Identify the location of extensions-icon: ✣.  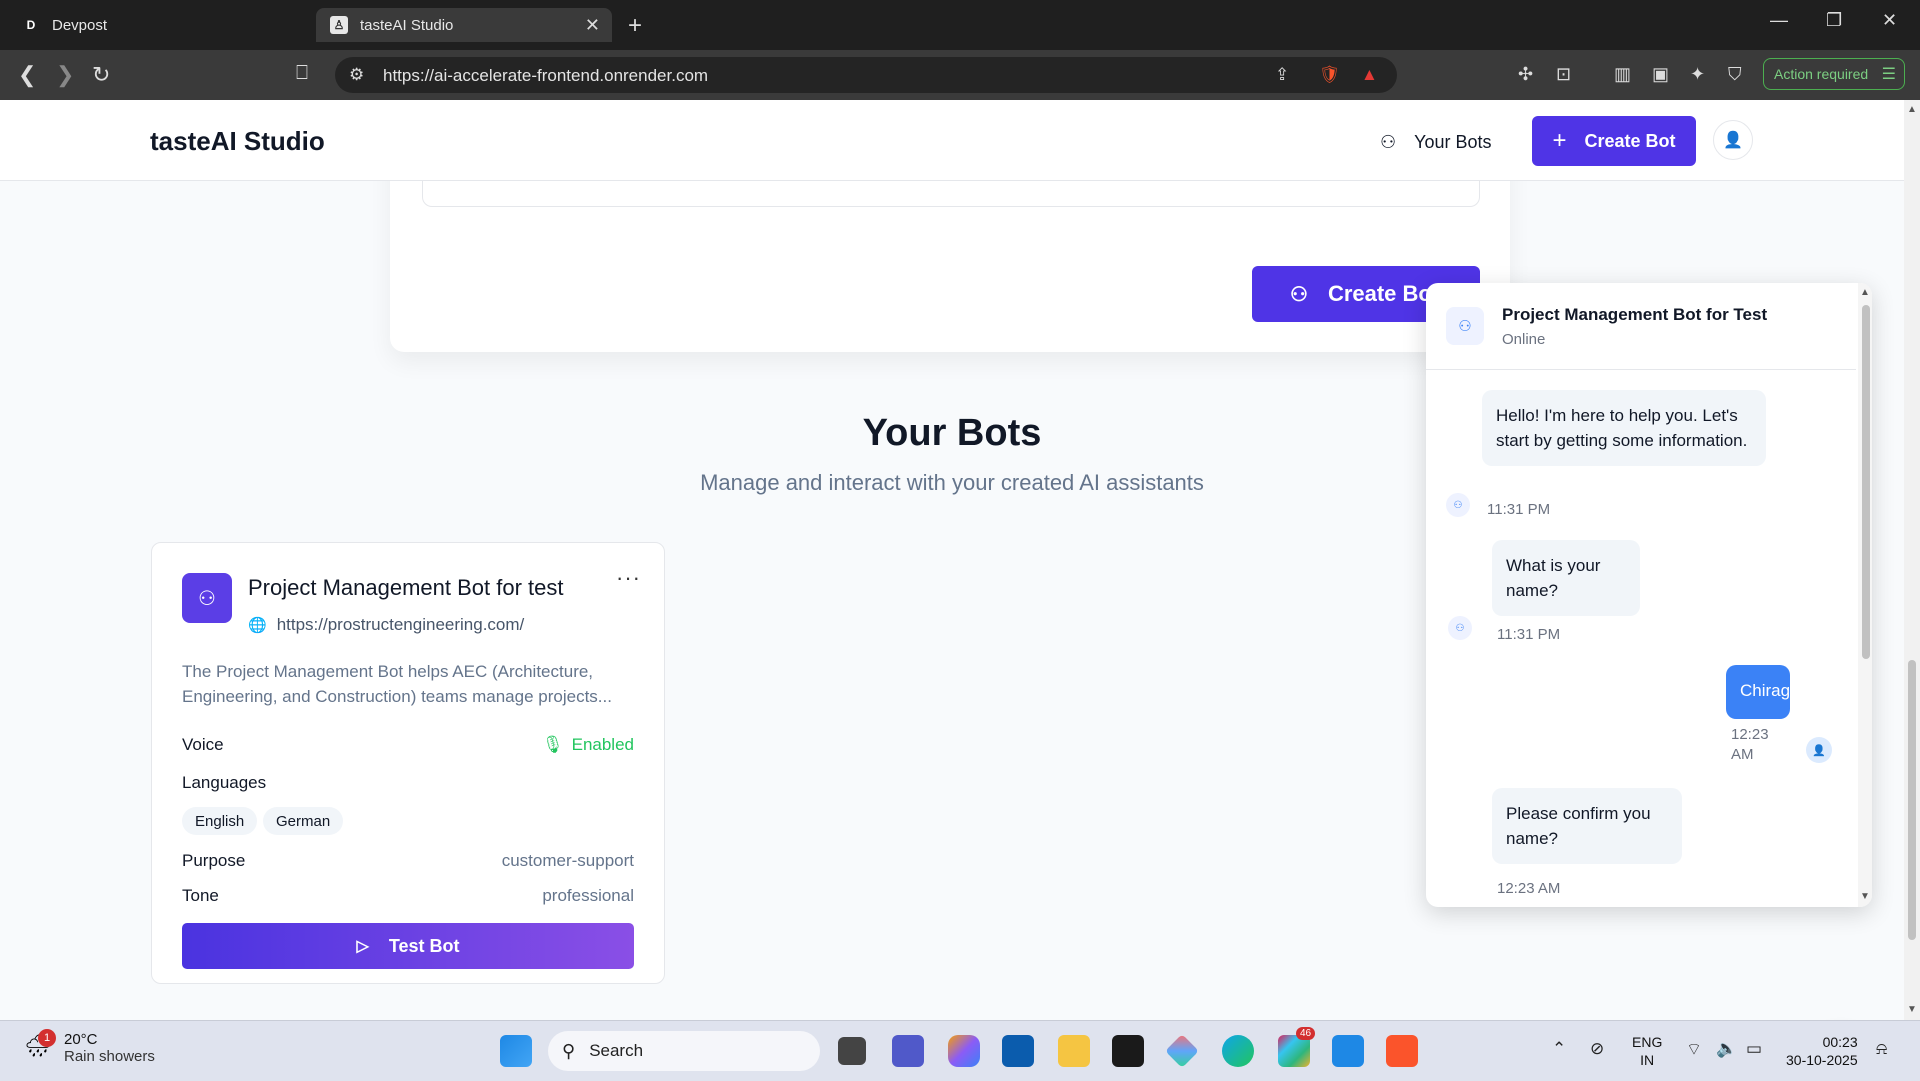
(1525, 74).